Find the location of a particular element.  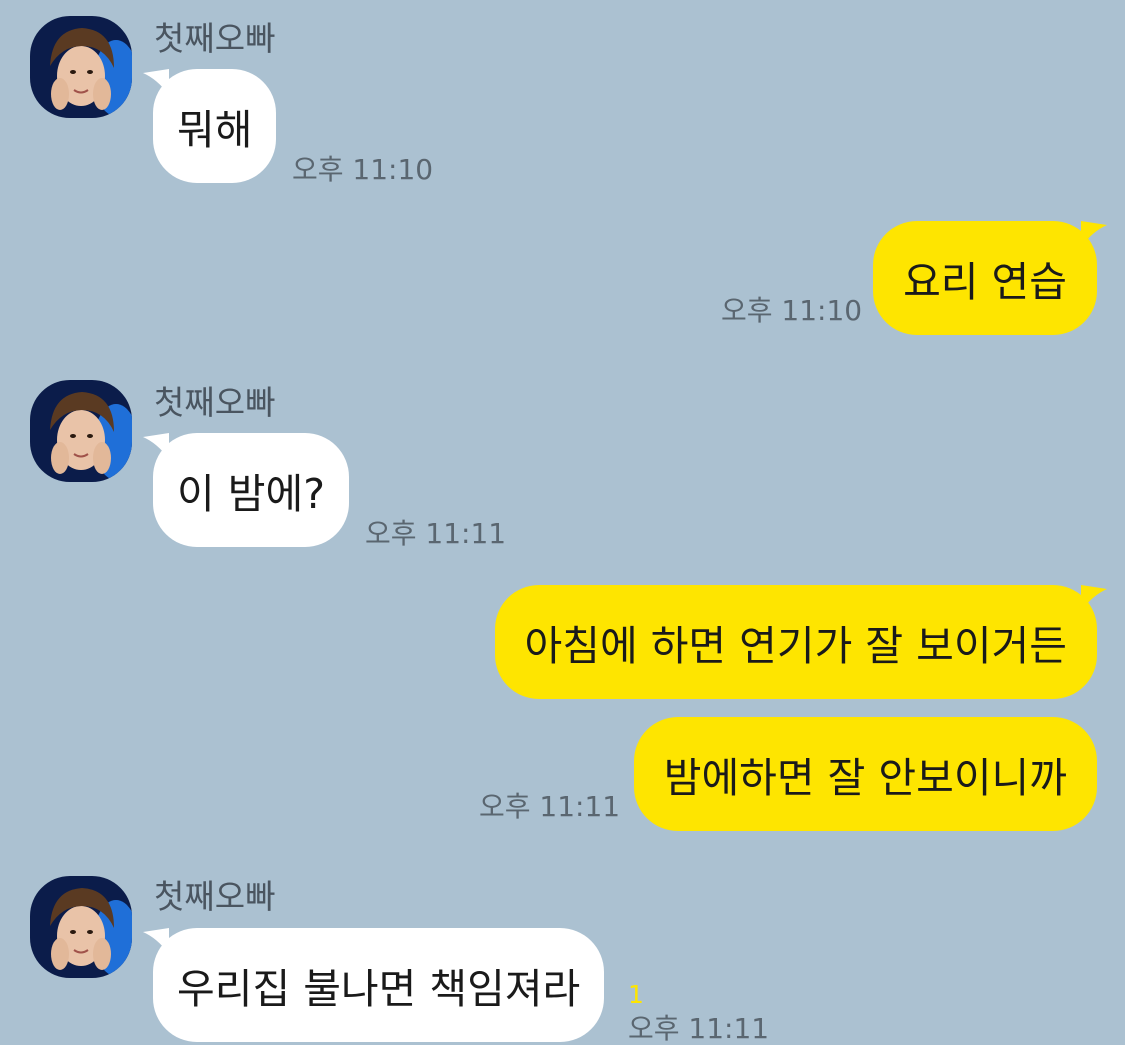

message-bubble-outgoing: 요리 연습 is located at coordinates (990, 278).